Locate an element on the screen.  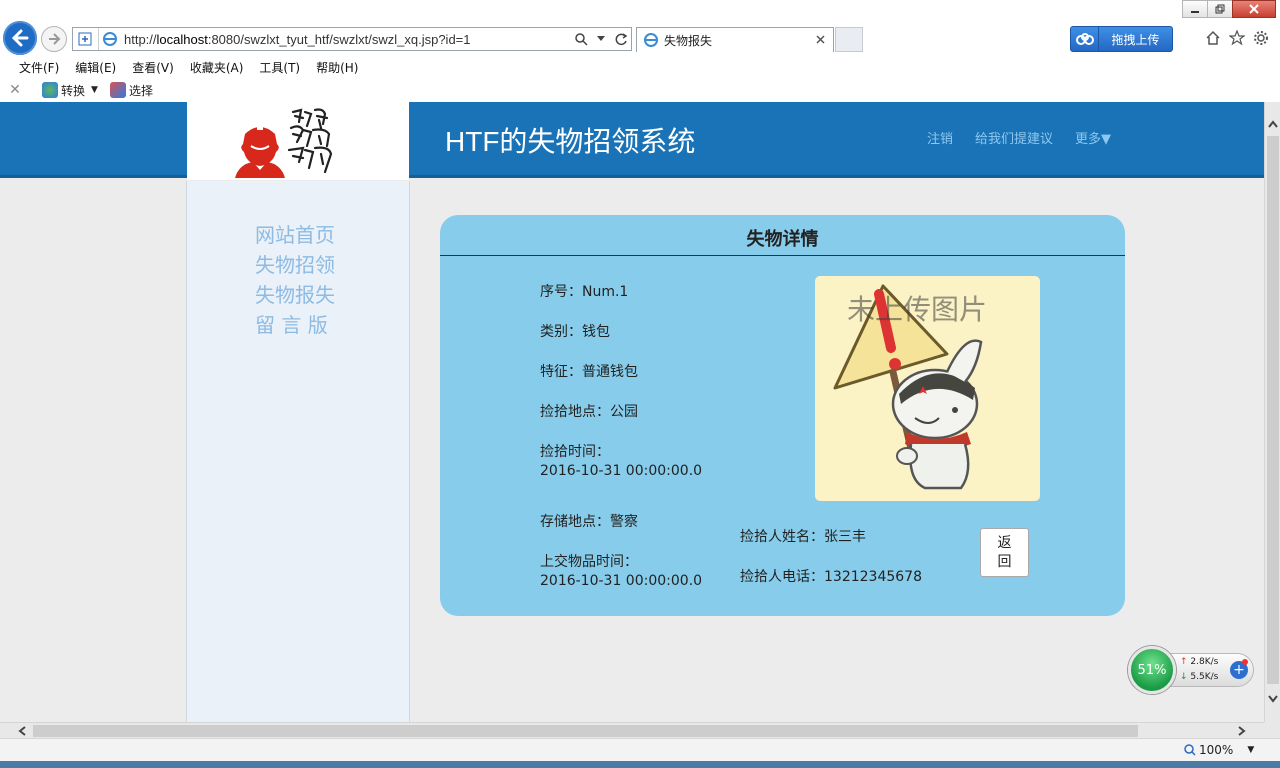
sidebar-item-guestbook: 留 言 版 is located at coordinates (291, 323).